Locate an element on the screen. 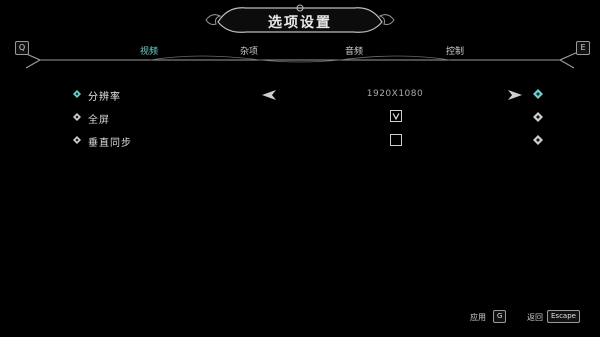 The image size is (600, 337). tab-audio: 音频 is located at coordinates (354, 50).